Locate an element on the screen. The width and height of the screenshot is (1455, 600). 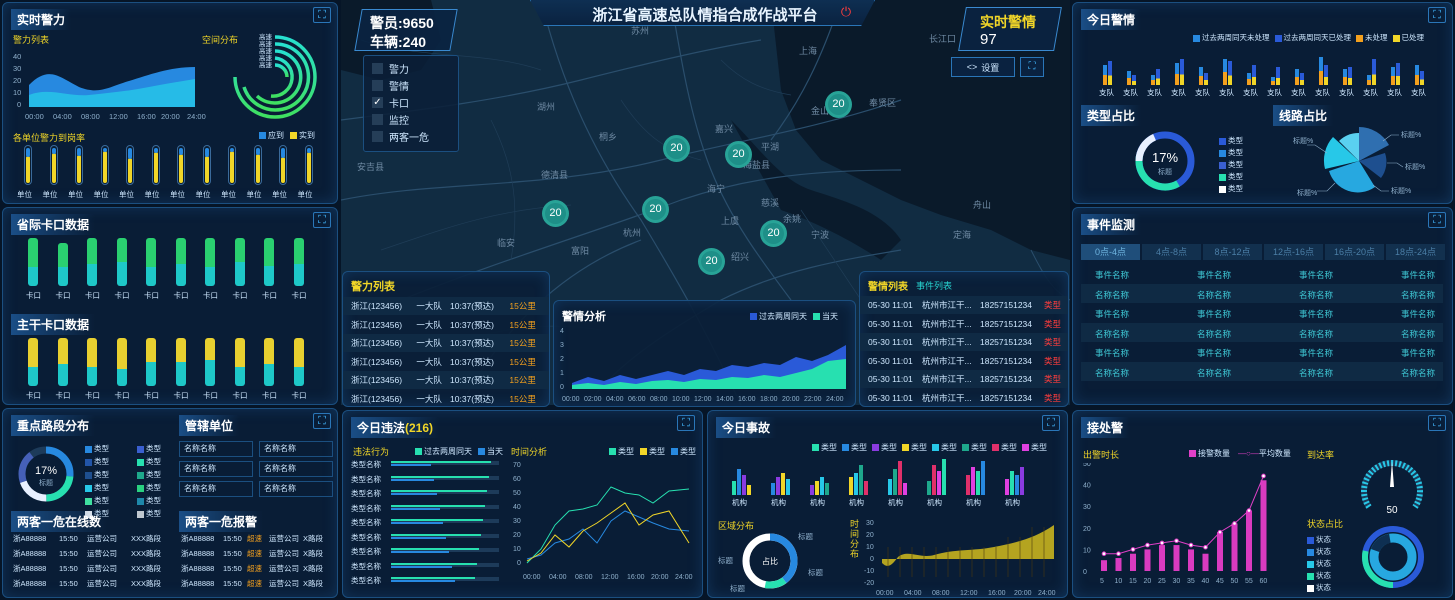
layer-toggle: 两客一危 is located at coordinates (400, 137).